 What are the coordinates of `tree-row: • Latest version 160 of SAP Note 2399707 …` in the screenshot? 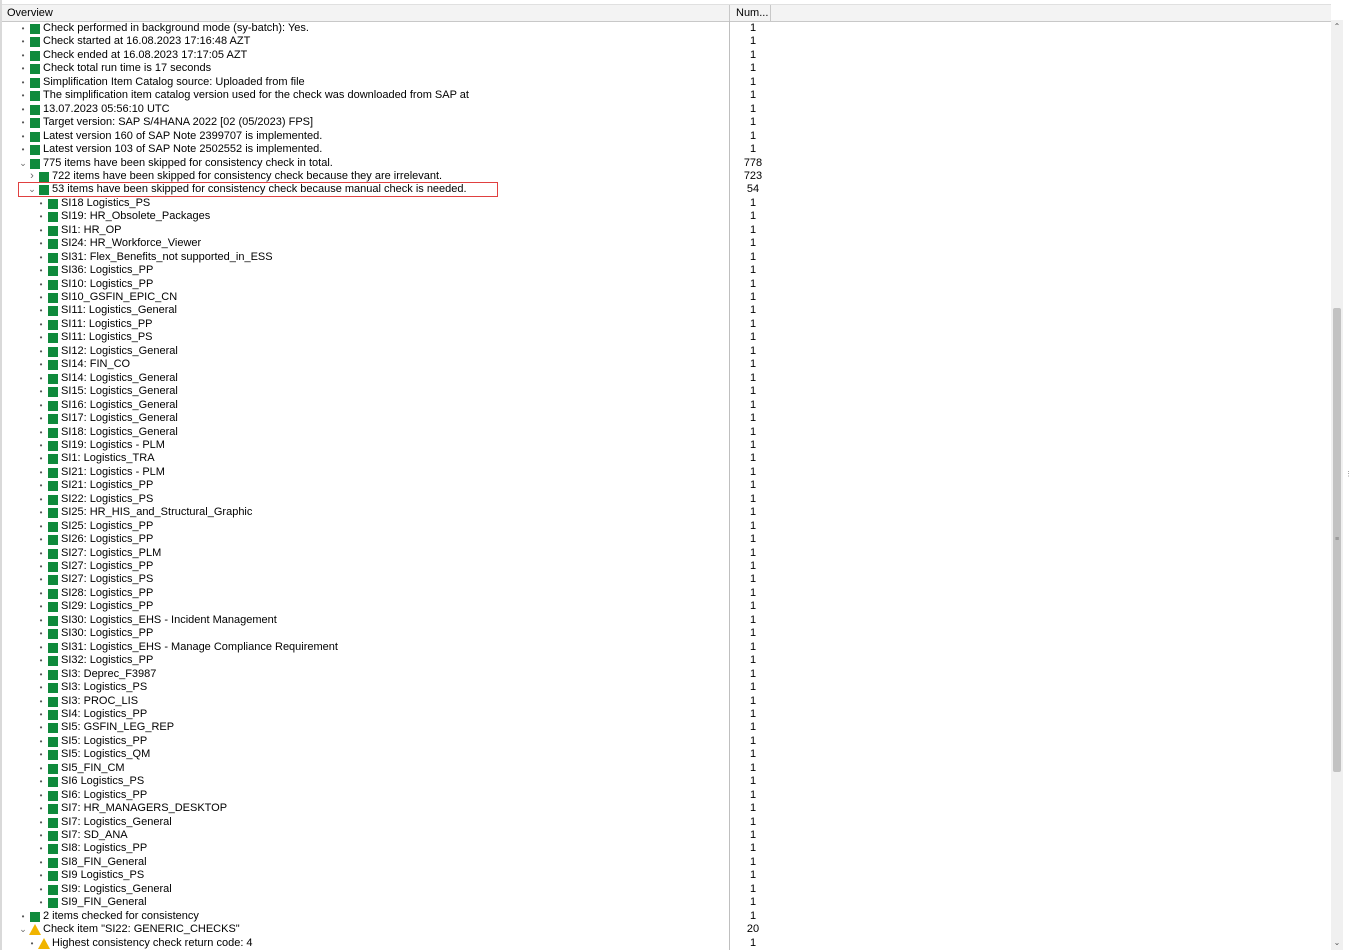 It's located at (666, 136).